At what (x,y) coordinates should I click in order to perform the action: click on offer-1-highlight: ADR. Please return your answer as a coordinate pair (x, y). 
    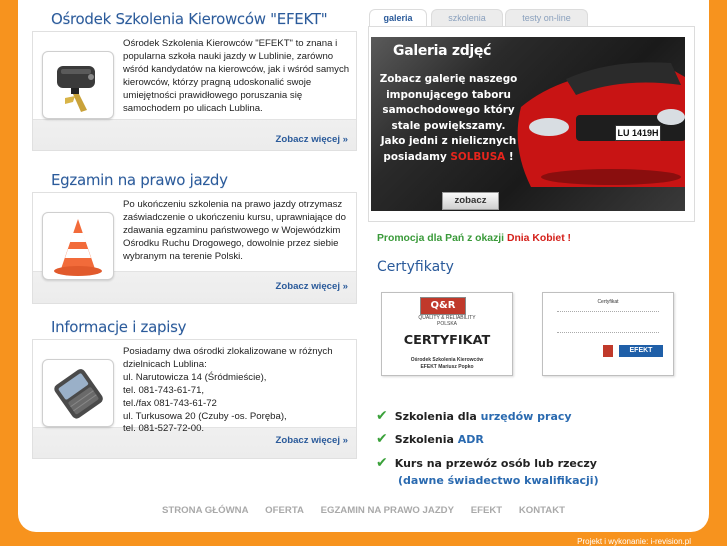
    Looking at the image, I should click on (470, 439).